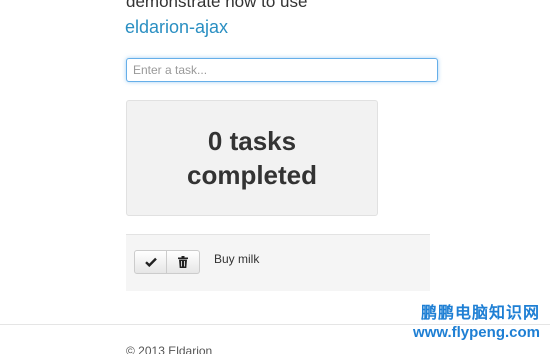 This screenshot has width=550, height=354. I want to click on trash-icon, so click(183, 262).